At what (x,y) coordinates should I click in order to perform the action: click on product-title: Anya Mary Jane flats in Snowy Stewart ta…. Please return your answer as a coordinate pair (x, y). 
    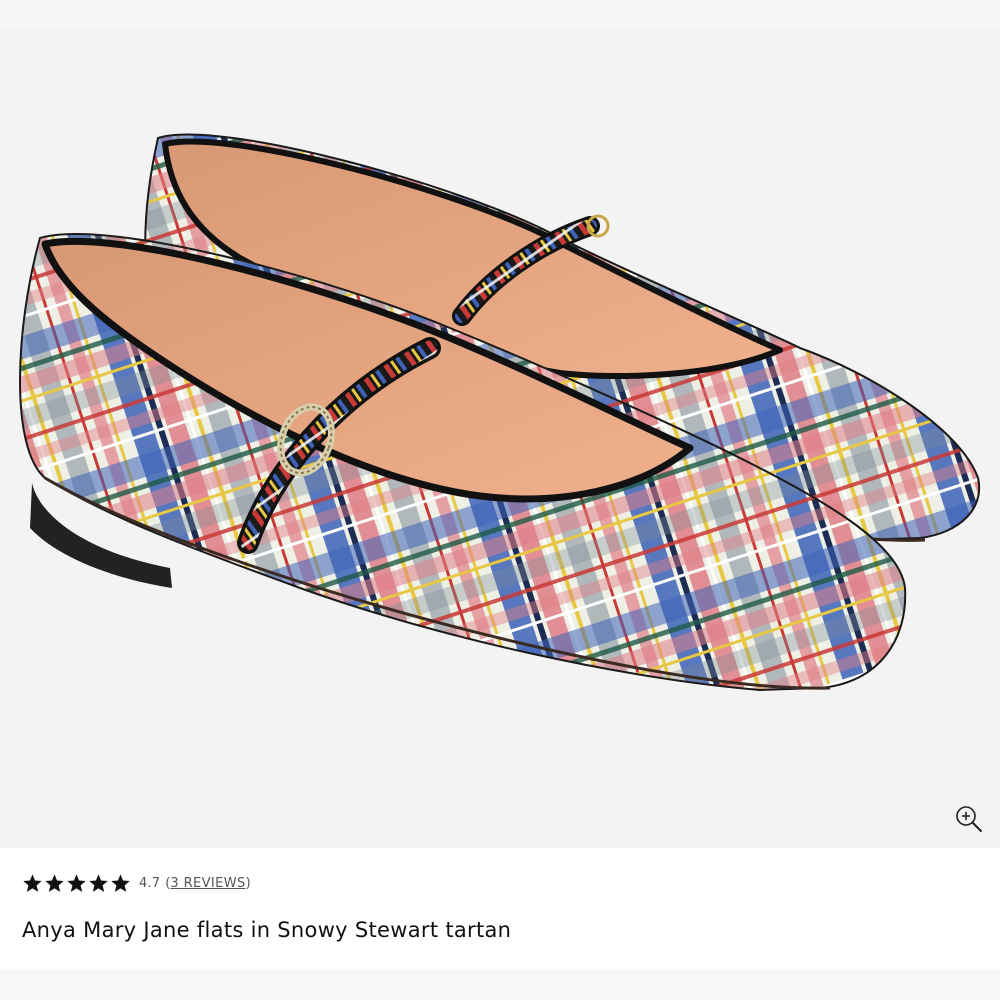
    Looking at the image, I should click on (266, 930).